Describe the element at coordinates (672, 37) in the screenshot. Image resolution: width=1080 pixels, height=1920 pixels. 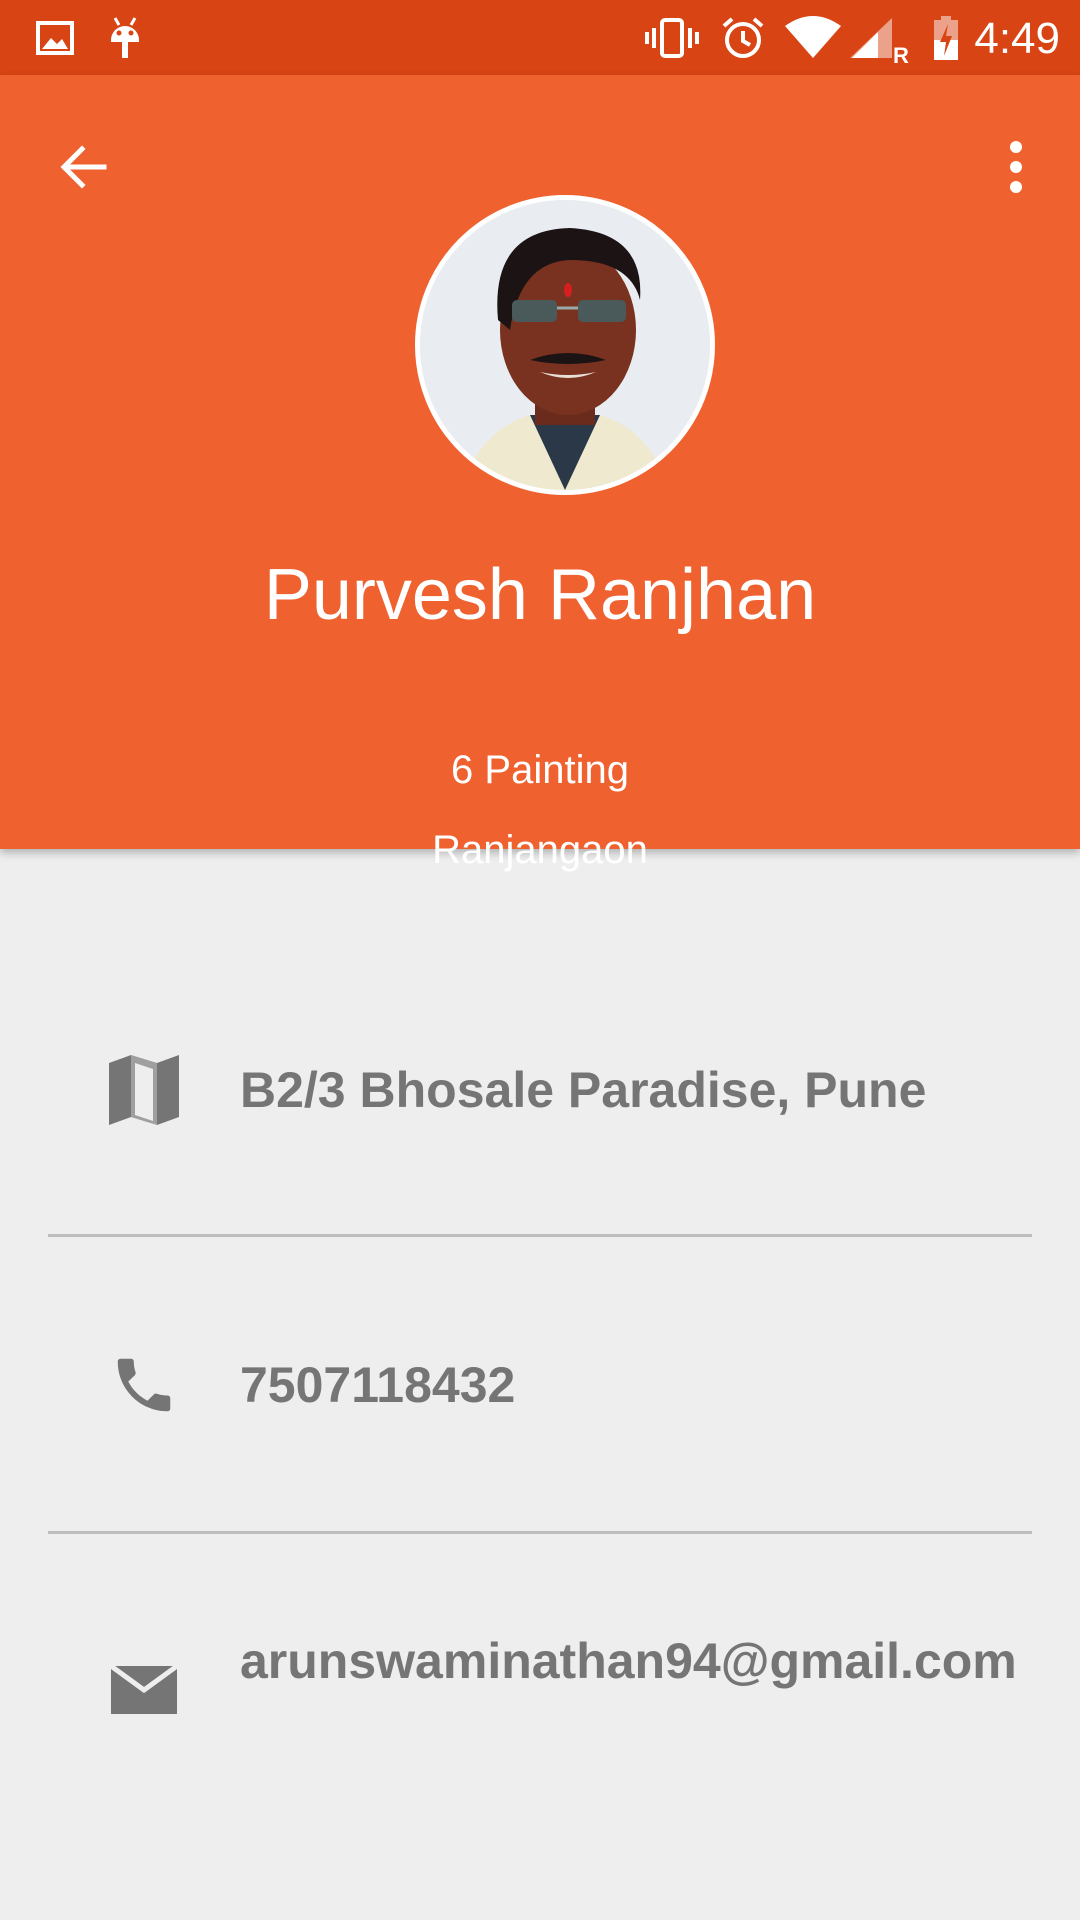
I see `vibrate-icon` at that location.